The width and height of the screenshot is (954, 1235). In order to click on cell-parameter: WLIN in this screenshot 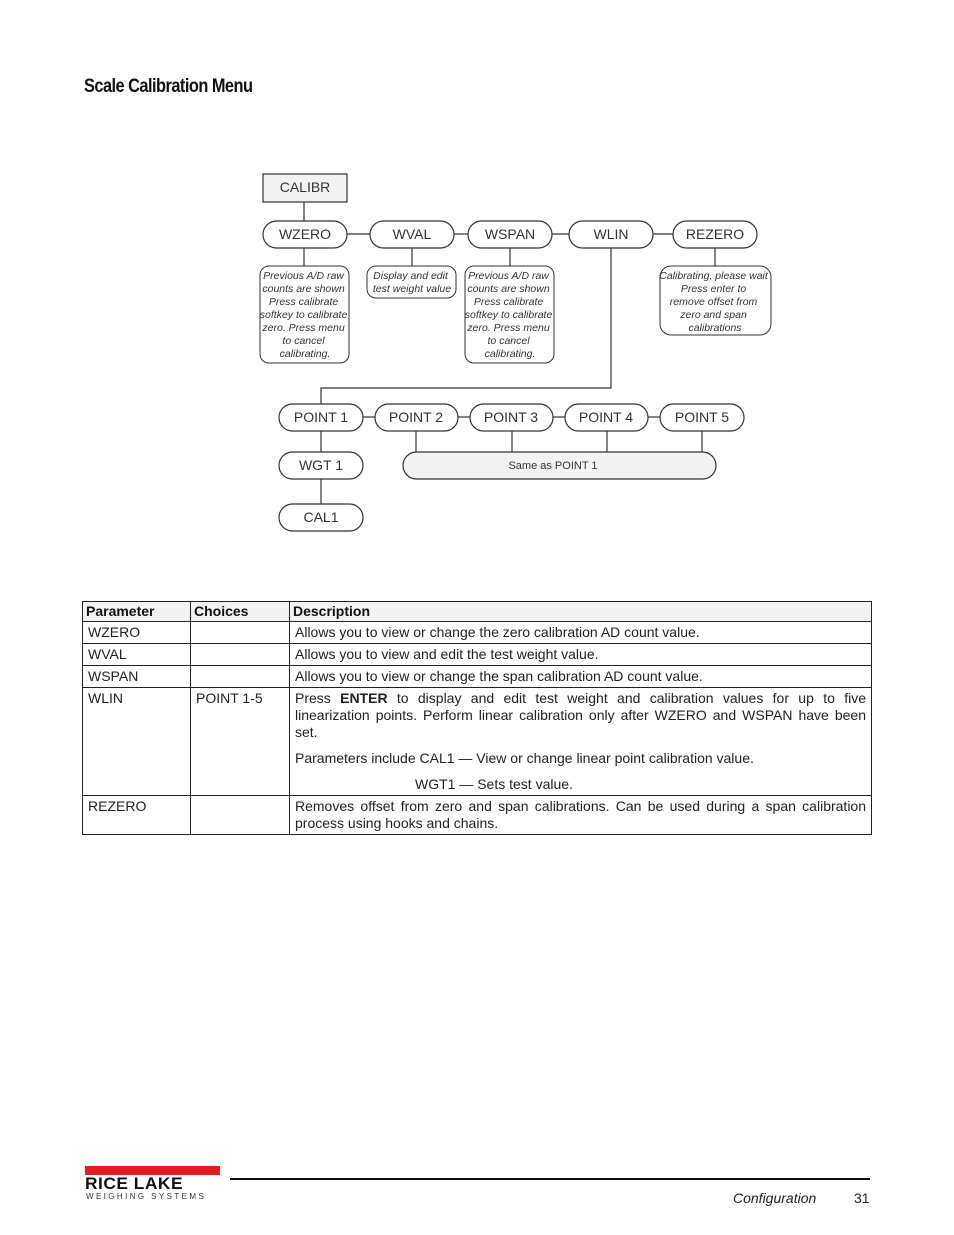, I will do `click(136, 741)`.